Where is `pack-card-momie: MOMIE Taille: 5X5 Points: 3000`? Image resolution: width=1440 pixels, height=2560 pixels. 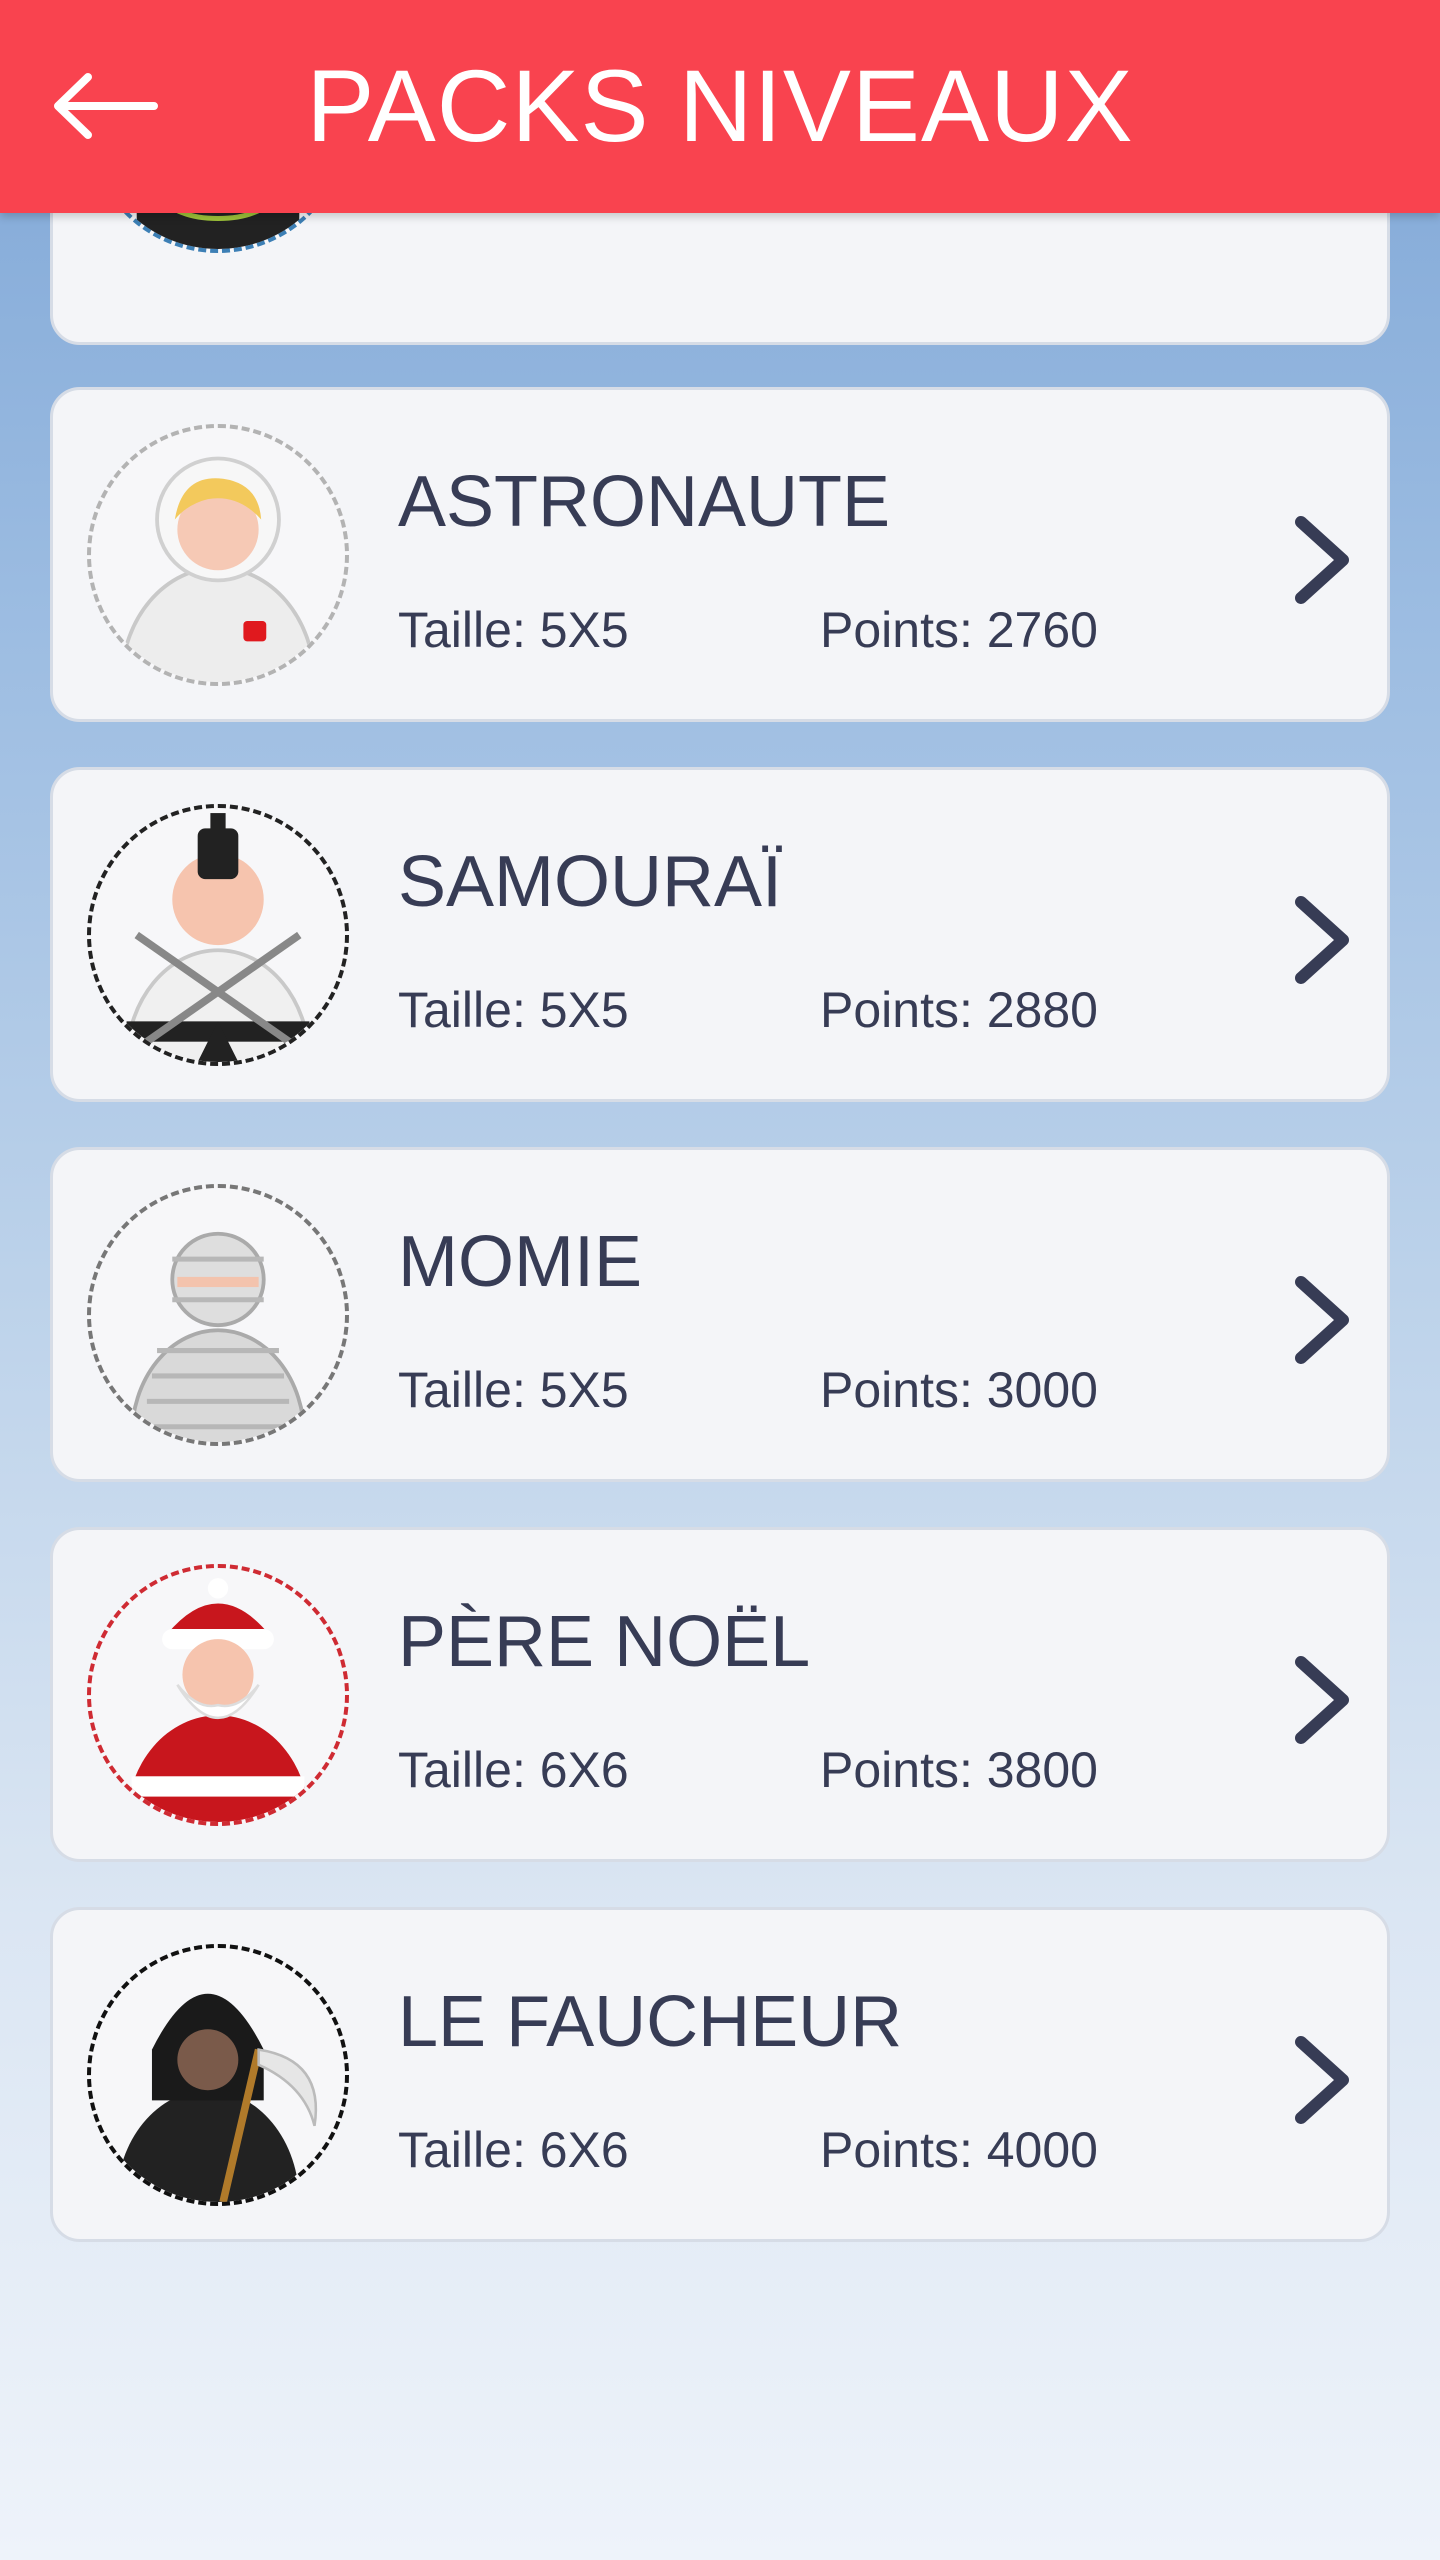 pack-card-momie: MOMIE Taille: 5X5 Points: 3000 is located at coordinates (720, 1314).